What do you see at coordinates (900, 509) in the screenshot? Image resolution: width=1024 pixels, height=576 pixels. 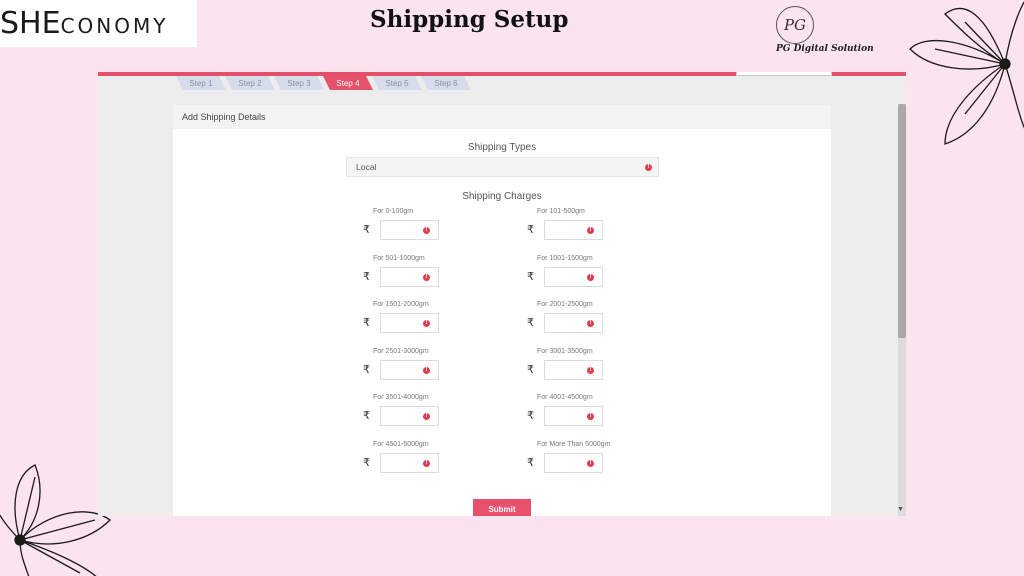 I see `scroll-down-icon: ▼` at bounding box center [900, 509].